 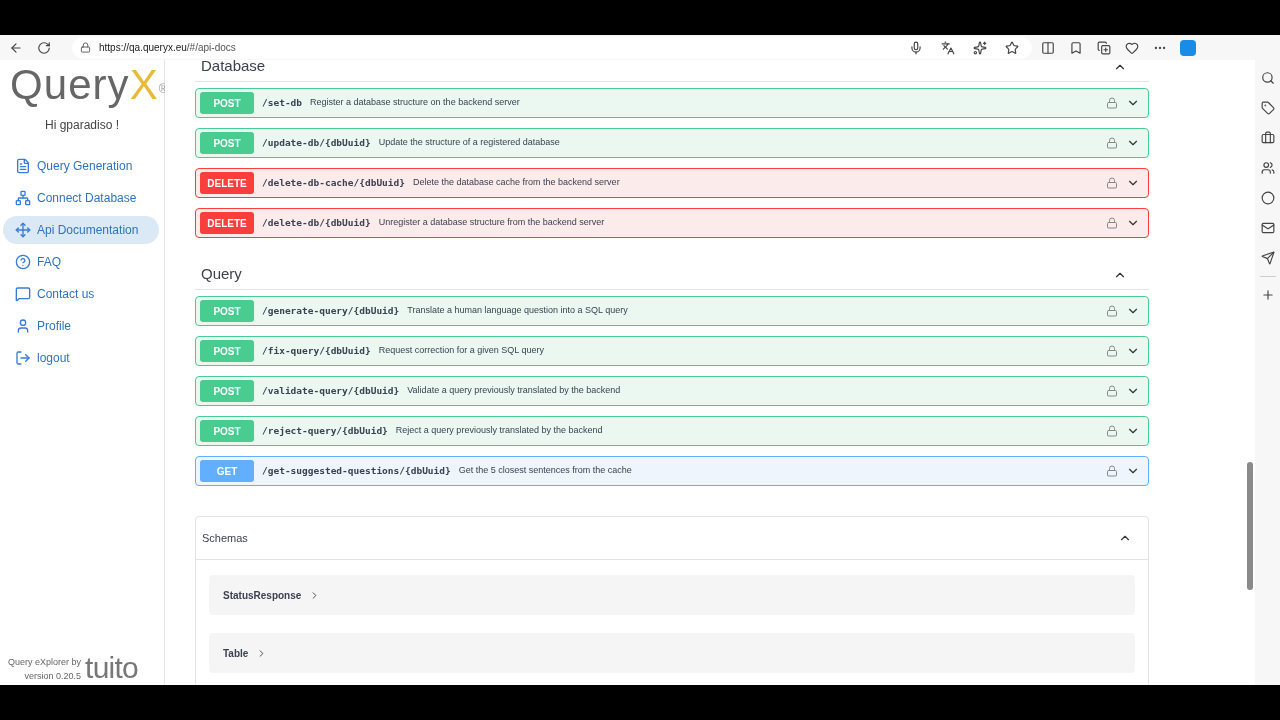 I want to click on nav-item: logout, so click(x=81, y=358).